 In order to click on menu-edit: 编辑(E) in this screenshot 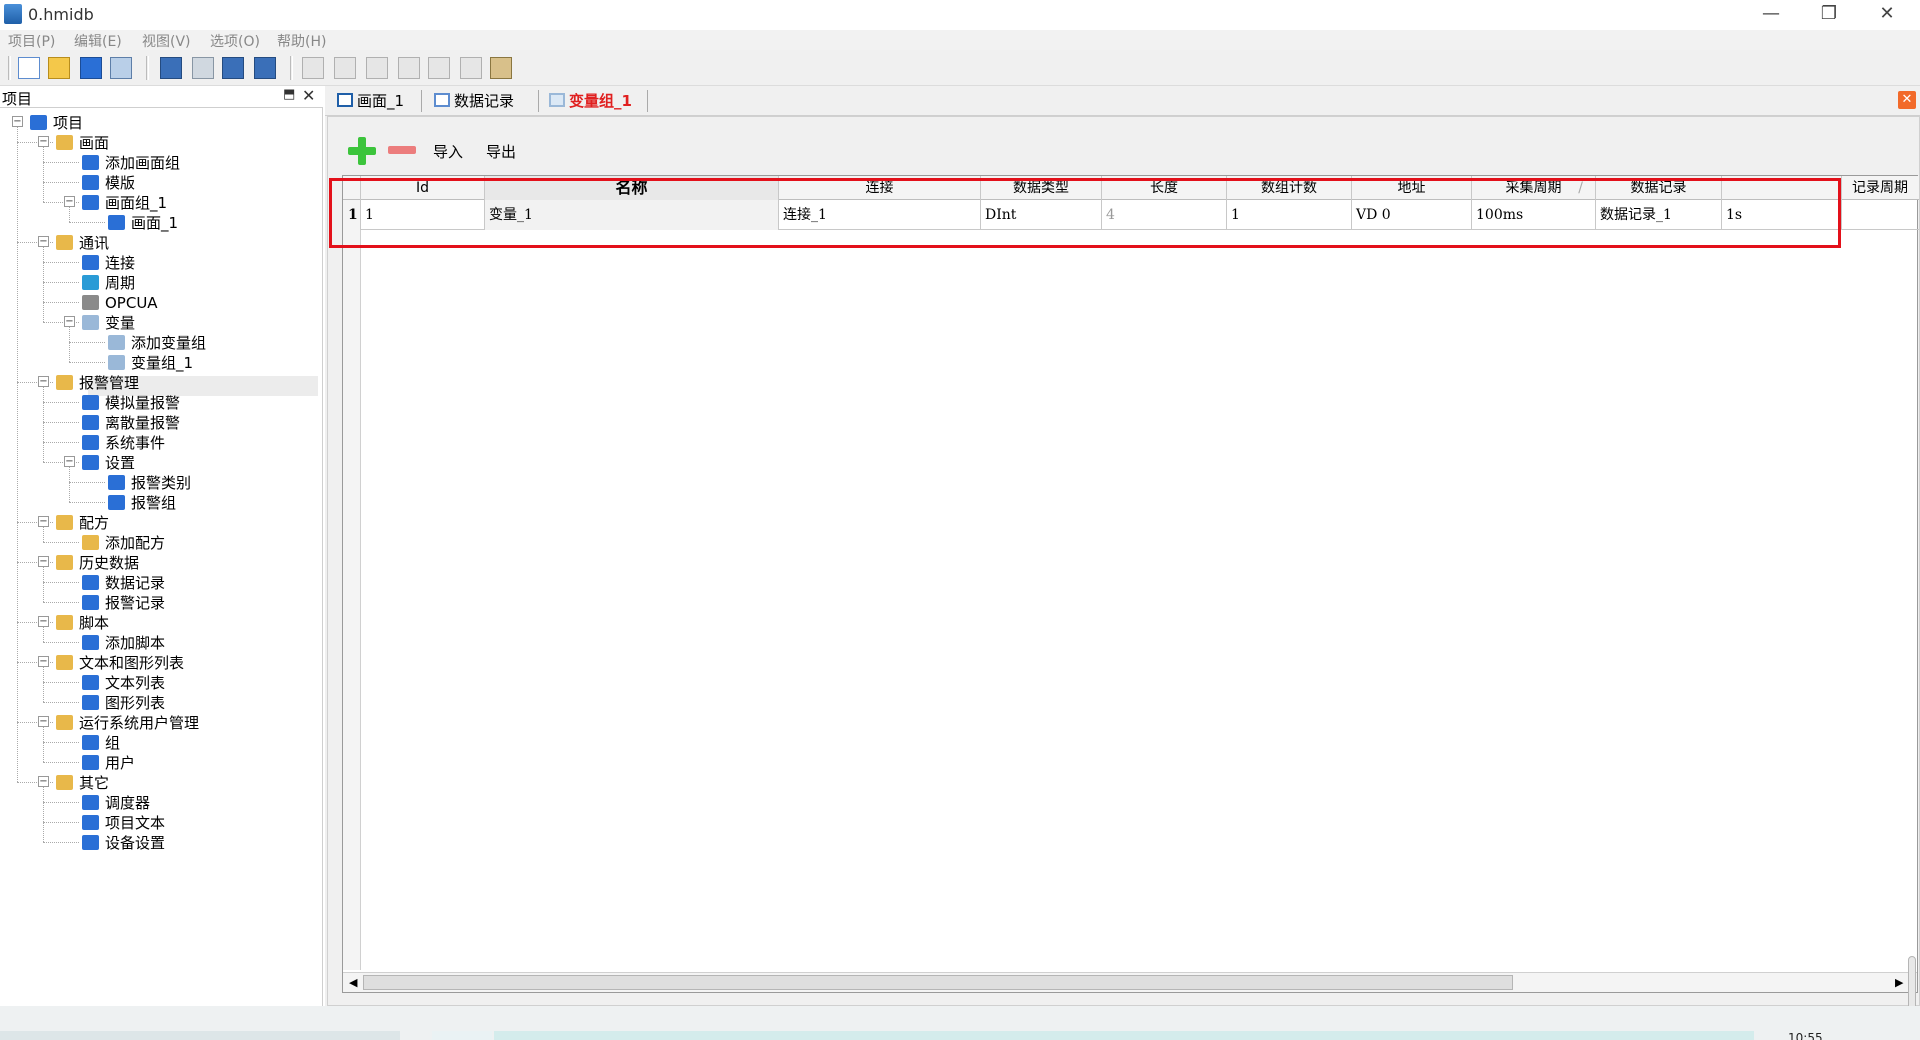, I will do `click(98, 41)`.